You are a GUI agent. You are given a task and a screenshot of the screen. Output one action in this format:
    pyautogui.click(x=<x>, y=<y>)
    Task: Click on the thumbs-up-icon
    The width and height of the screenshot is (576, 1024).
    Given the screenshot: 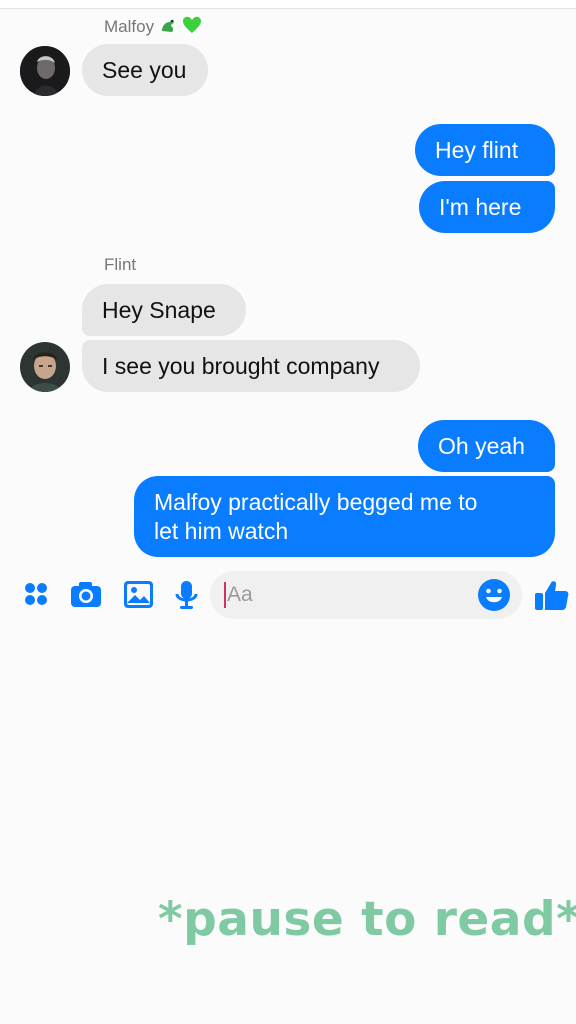 What is the action you would take?
    pyautogui.click(x=552, y=595)
    